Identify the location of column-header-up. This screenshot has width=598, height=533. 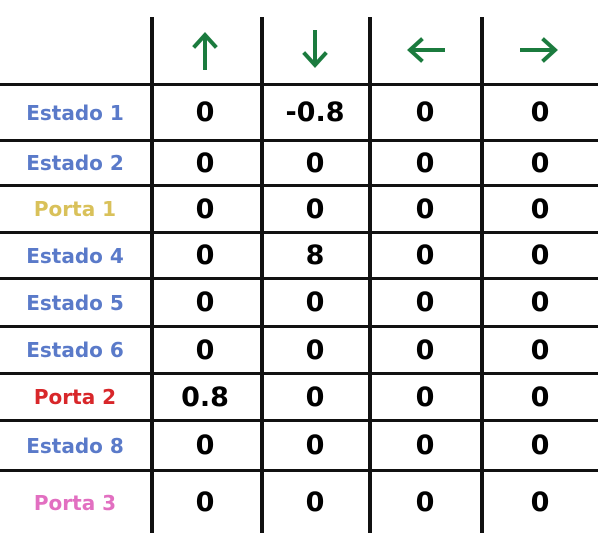
(205, 50).